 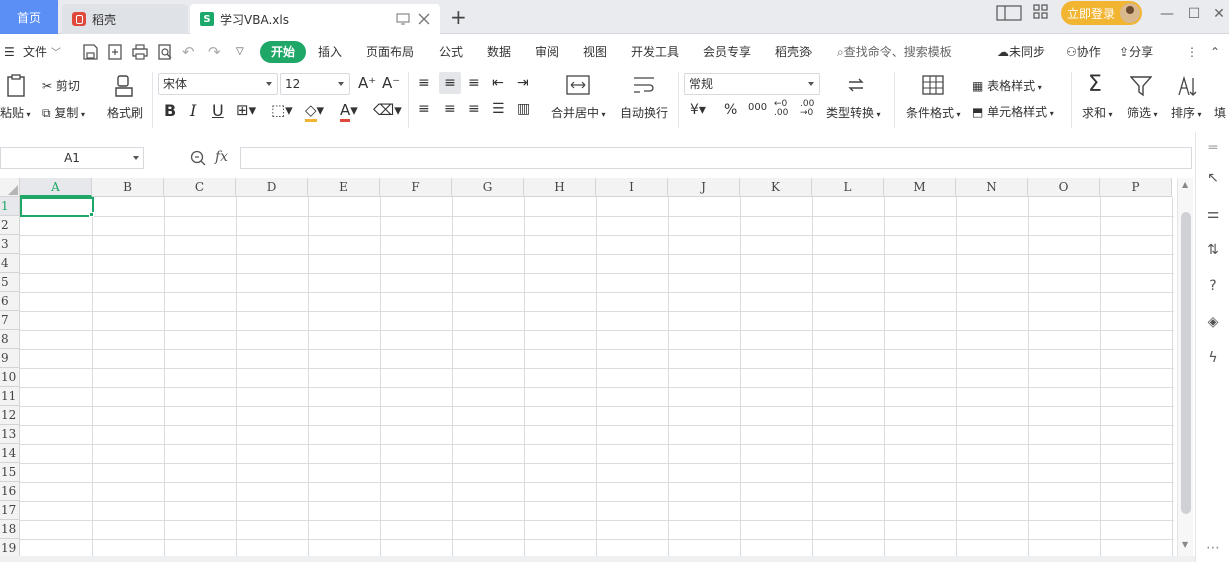 What do you see at coordinates (349, 111) in the screenshot?
I see `font-color-icon: A▾` at bounding box center [349, 111].